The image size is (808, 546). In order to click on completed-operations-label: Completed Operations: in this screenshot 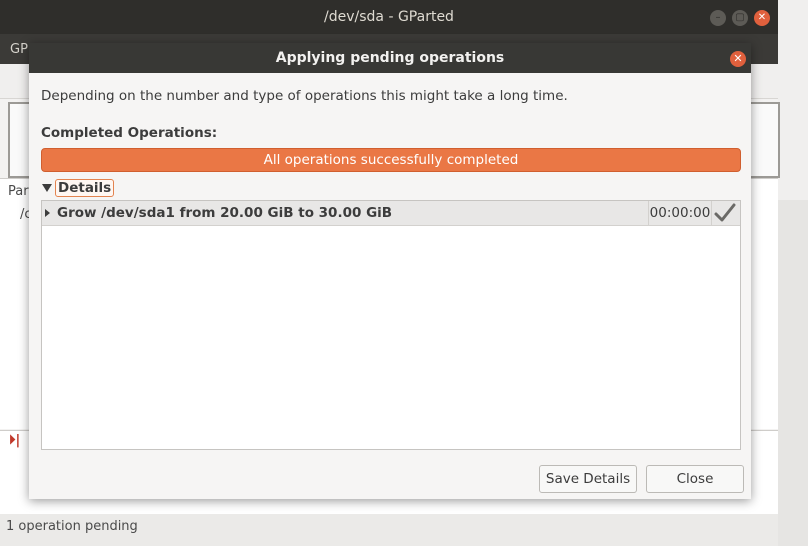, I will do `click(129, 133)`.